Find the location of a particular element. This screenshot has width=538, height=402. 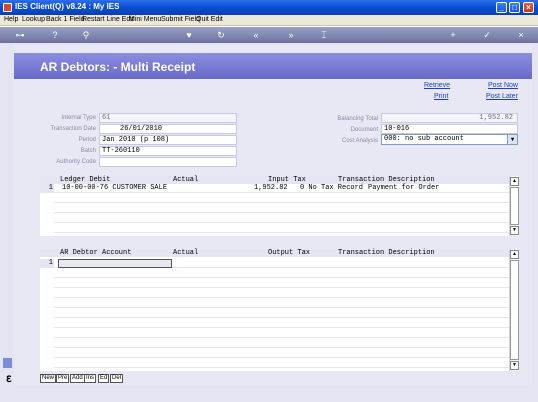

ed-tab: Ed is located at coordinates (104, 378).